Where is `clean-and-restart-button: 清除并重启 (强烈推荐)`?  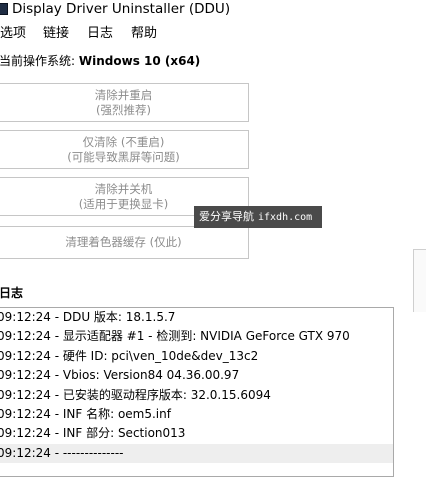
clean-and-restart-button: 清除并重启 (强烈推荐) is located at coordinates (124, 102).